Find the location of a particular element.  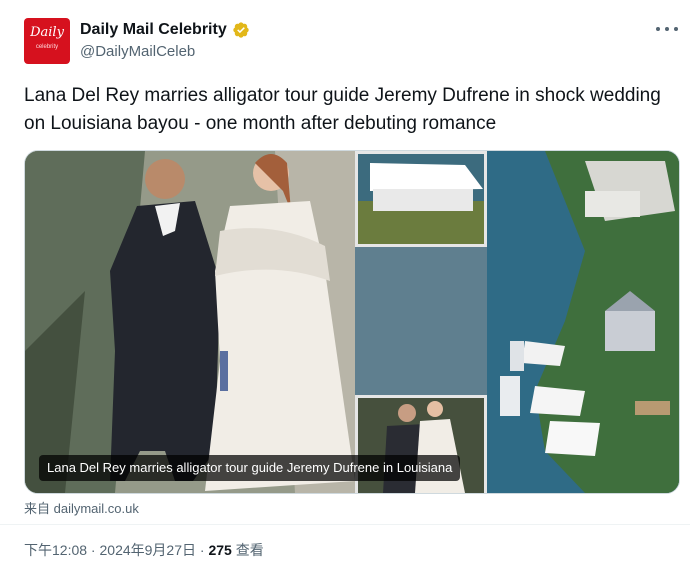

name-row: Daily Mail Celebrity is located at coordinates (165, 30).